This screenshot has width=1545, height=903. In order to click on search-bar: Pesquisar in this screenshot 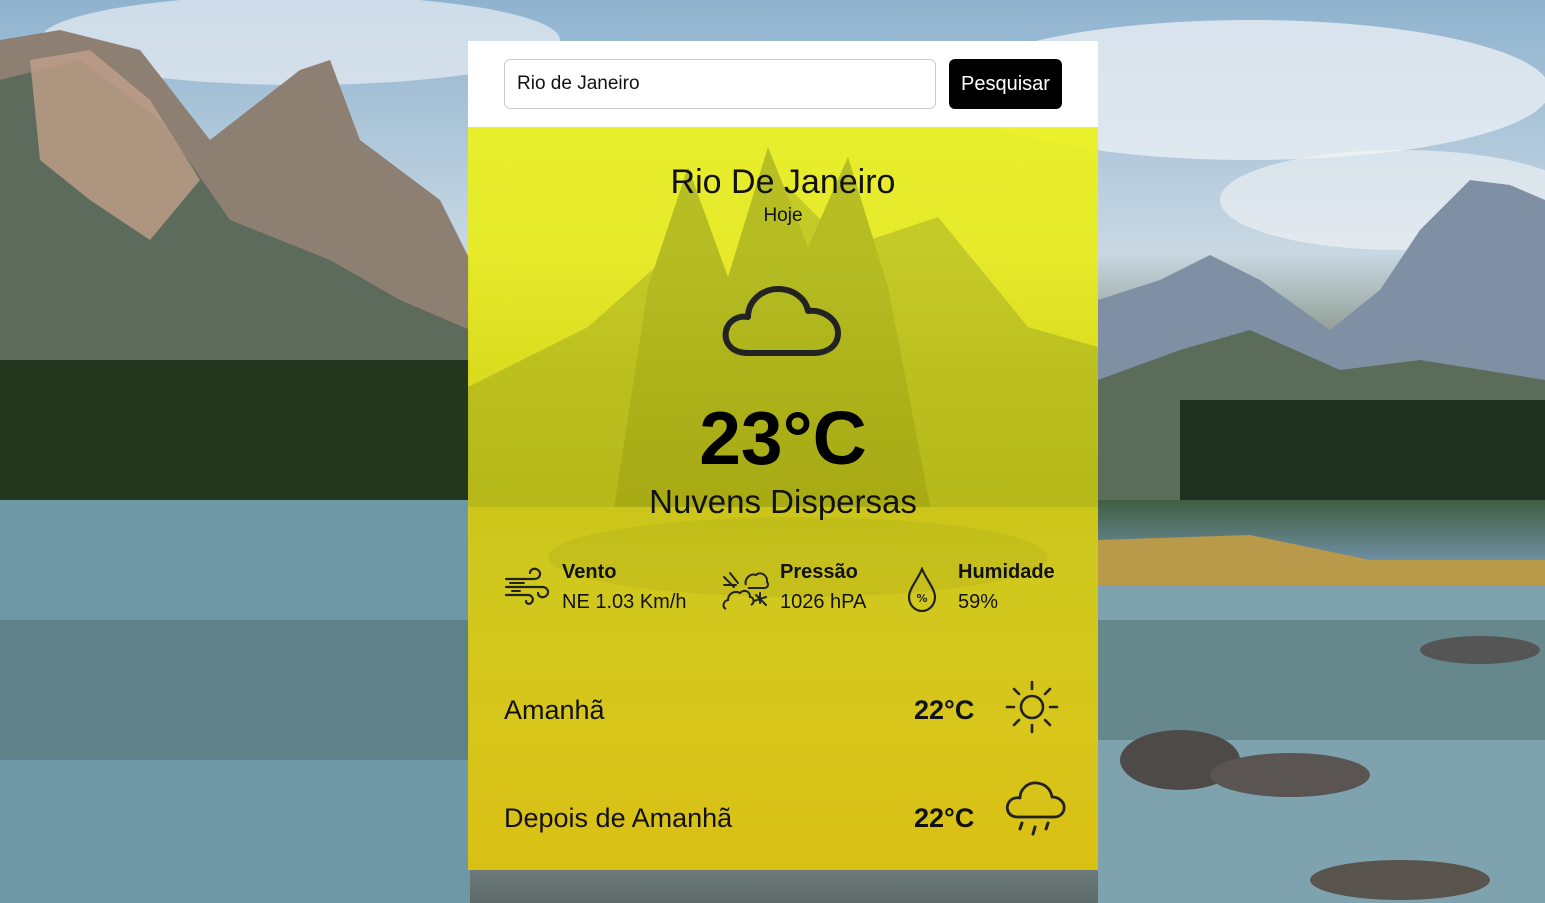, I will do `click(783, 84)`.